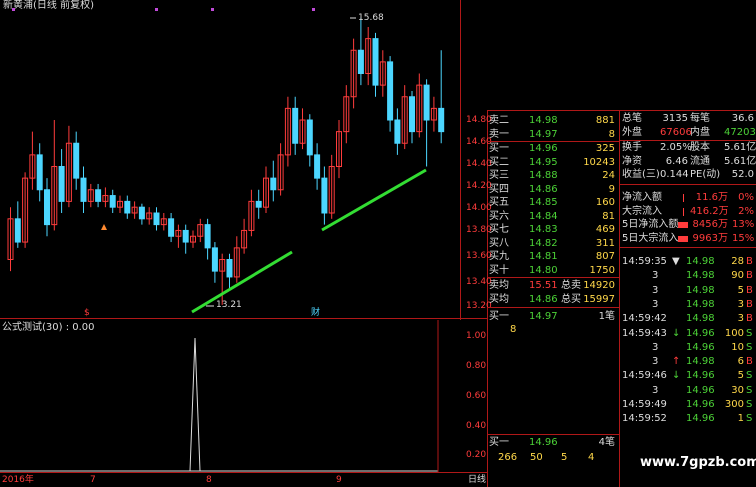 Image resolution: width=756 pixels, height=487 pixels. I want to click on flow-label: 净流入额, so click(642, 197).